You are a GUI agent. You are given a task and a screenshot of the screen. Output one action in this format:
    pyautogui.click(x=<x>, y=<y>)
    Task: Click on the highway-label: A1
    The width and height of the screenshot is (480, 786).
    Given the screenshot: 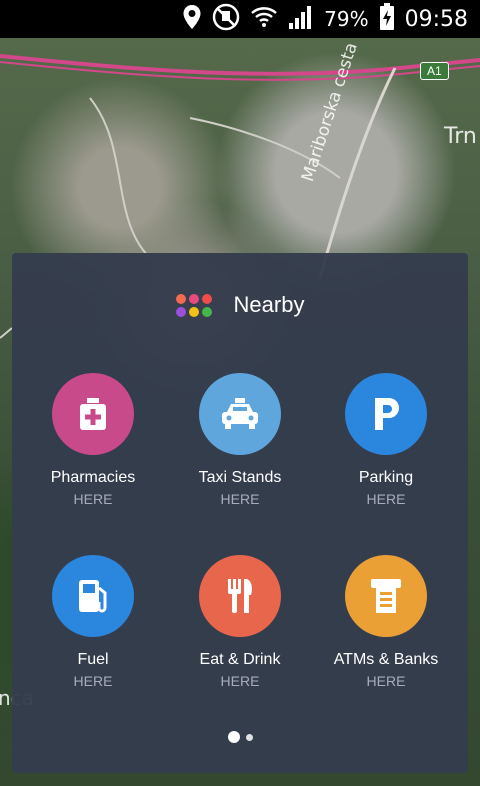 What is the action you would take?
    pyautogui.click(x=434, y=71)
    